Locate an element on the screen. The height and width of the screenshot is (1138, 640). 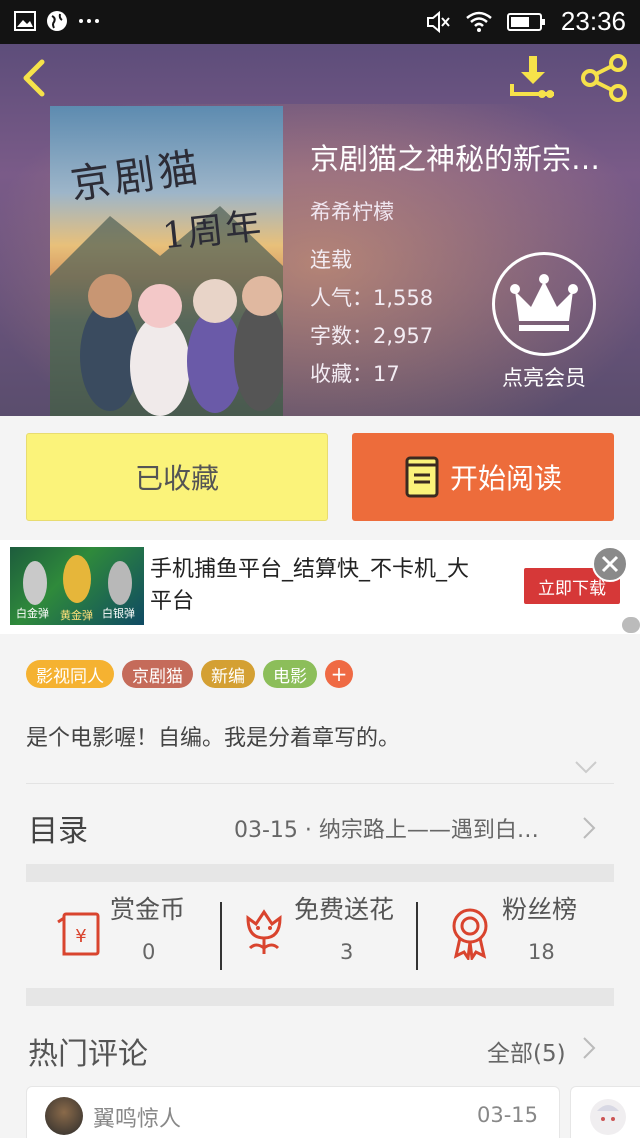
more-notifications-icon is located at coordinates (89, 21).